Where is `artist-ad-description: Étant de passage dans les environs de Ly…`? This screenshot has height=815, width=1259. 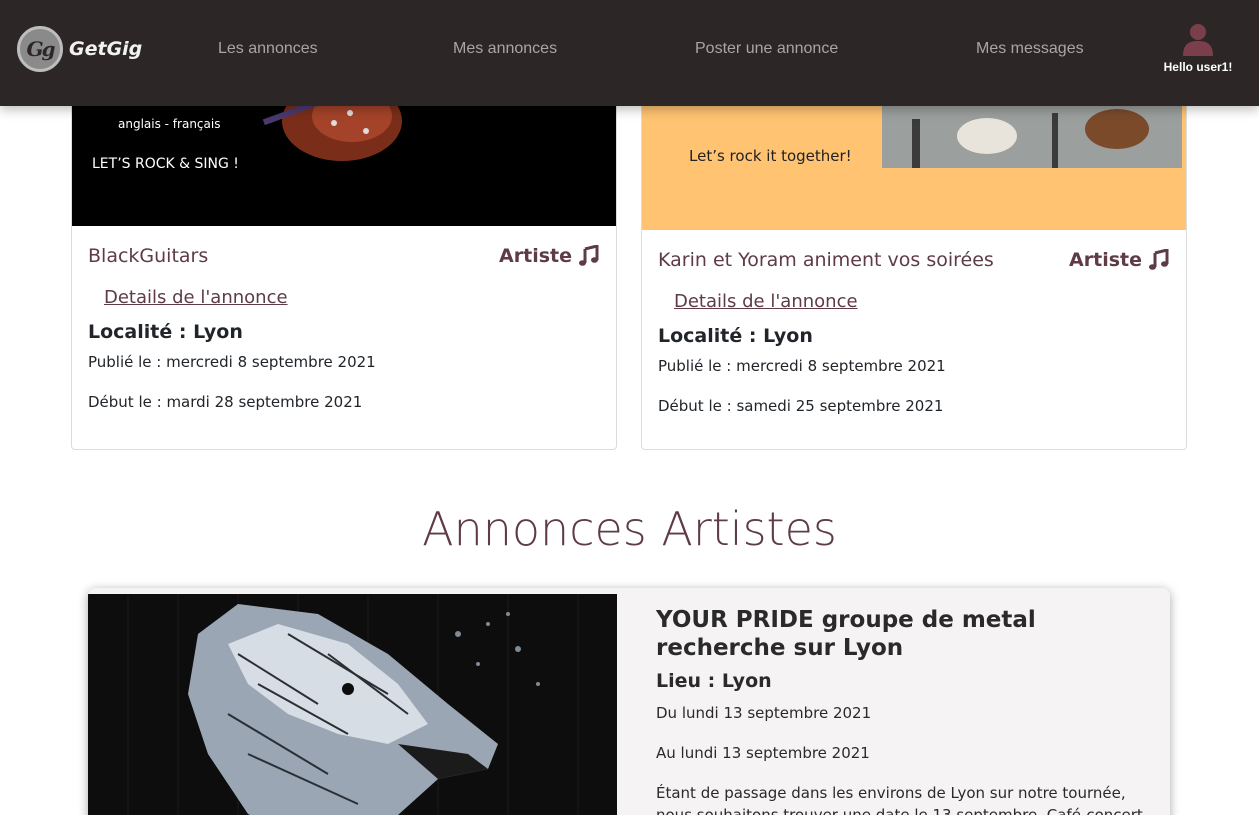
artist-ad-description: Étant de passage dans les environs de Ly… is located at coordinates (899, 799).